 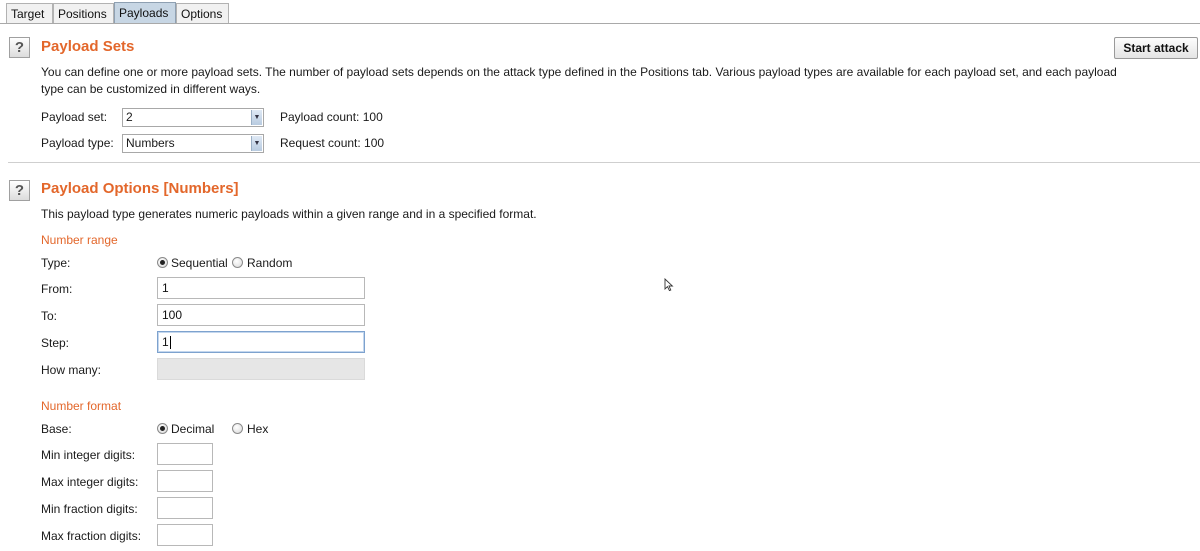 What do you see at coordinates (600, 12) in the screenshot?
I see `tab-bar: Target Positions Payloads Options` at bounding box center [600, 12].